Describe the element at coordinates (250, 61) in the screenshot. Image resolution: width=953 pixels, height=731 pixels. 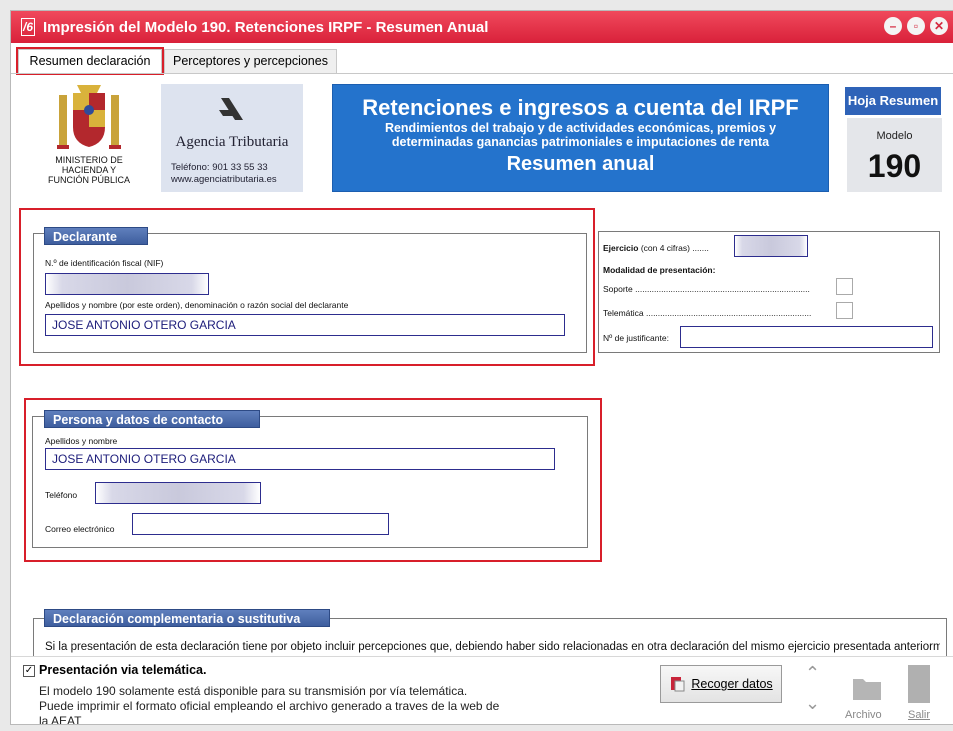
I see `tab-perceptores: Perceptores y percepciones` at that location.